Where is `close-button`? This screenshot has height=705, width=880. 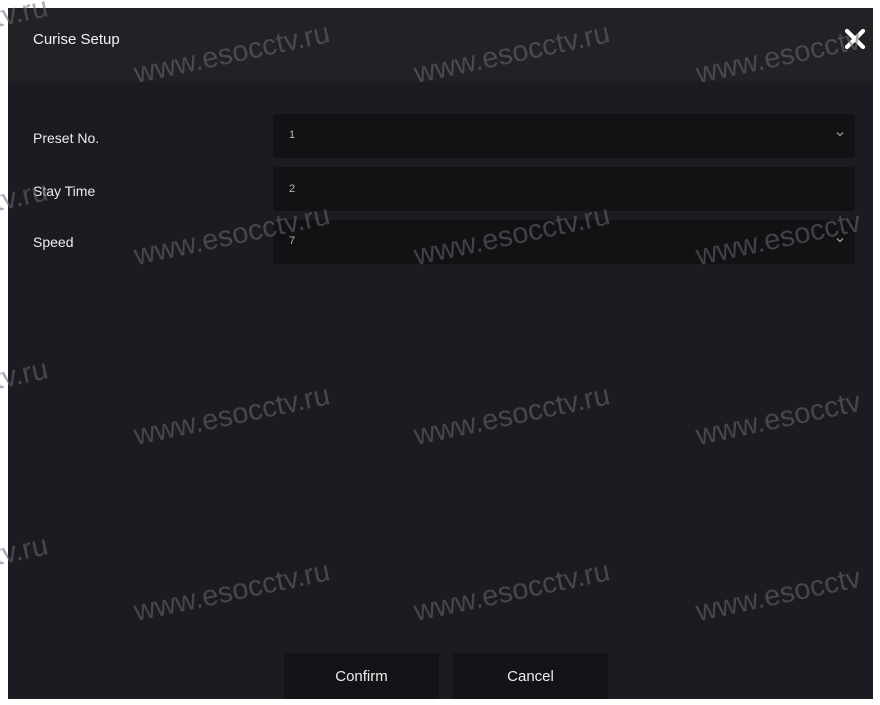 close-button is located at coordinates (855, 39).